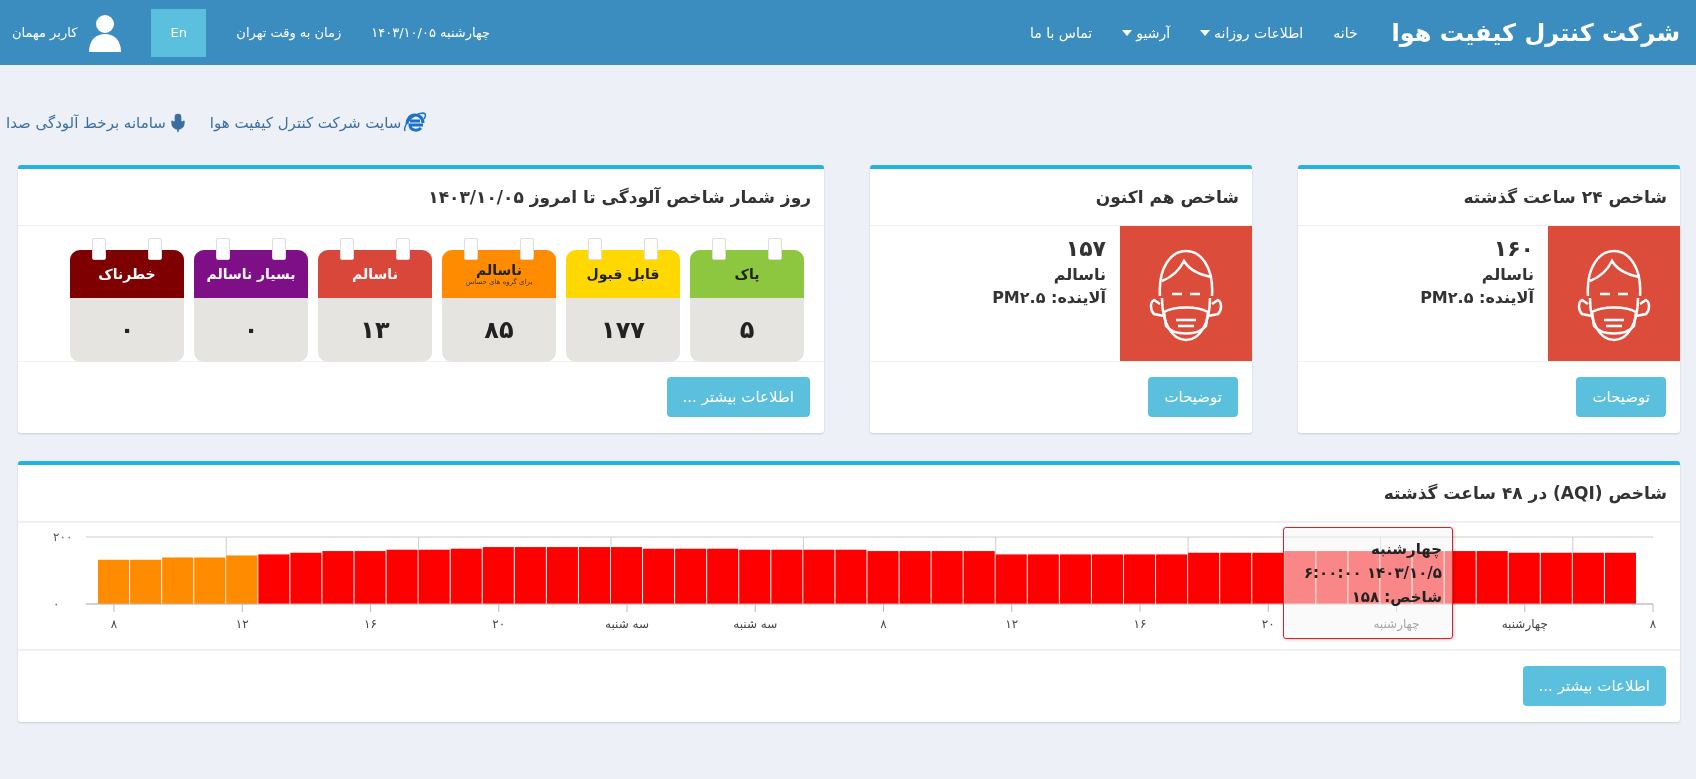 The width and height of the screenshot is (1696, 779). I want to click on index-value: ۱۶۰, so click(1513, 248).